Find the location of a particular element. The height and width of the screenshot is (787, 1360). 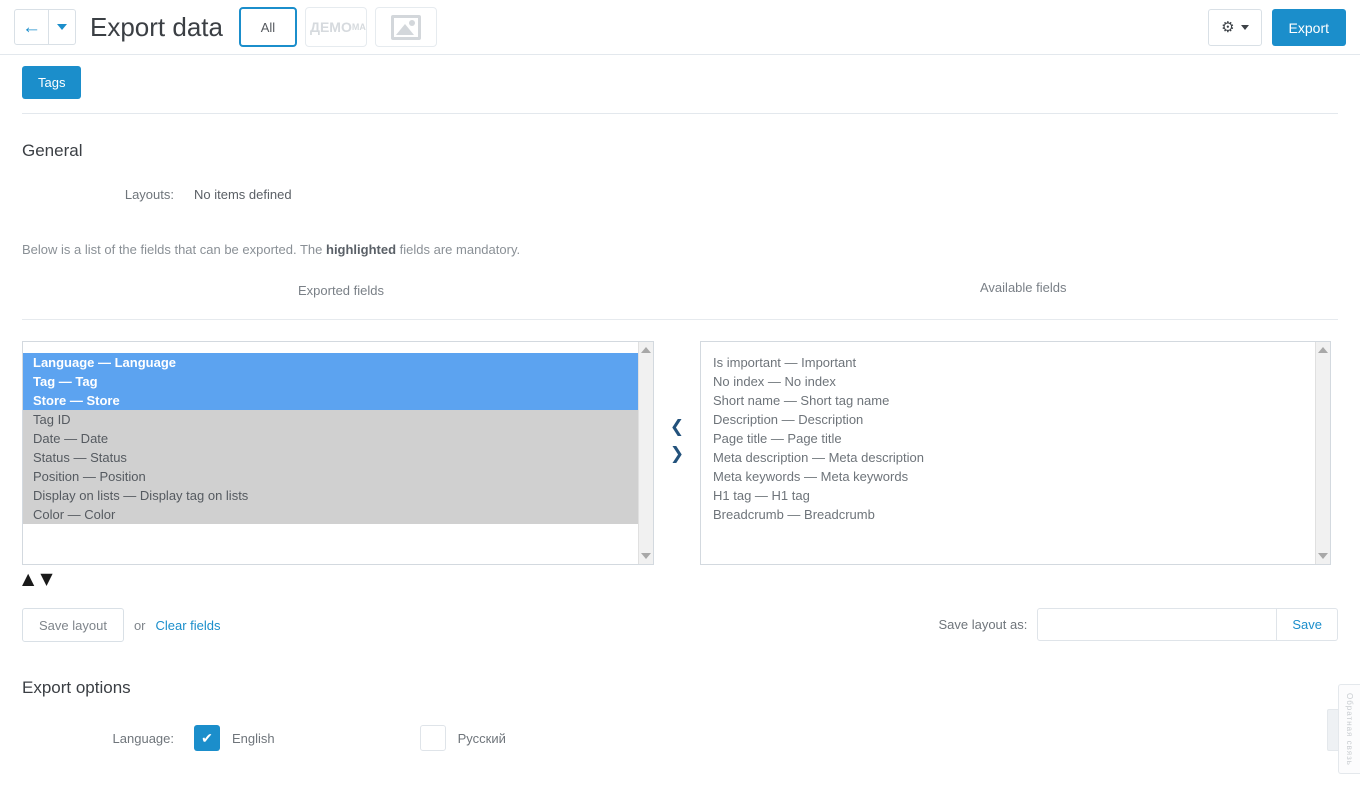

language-label: Language: is located at coordinates (143, 738).